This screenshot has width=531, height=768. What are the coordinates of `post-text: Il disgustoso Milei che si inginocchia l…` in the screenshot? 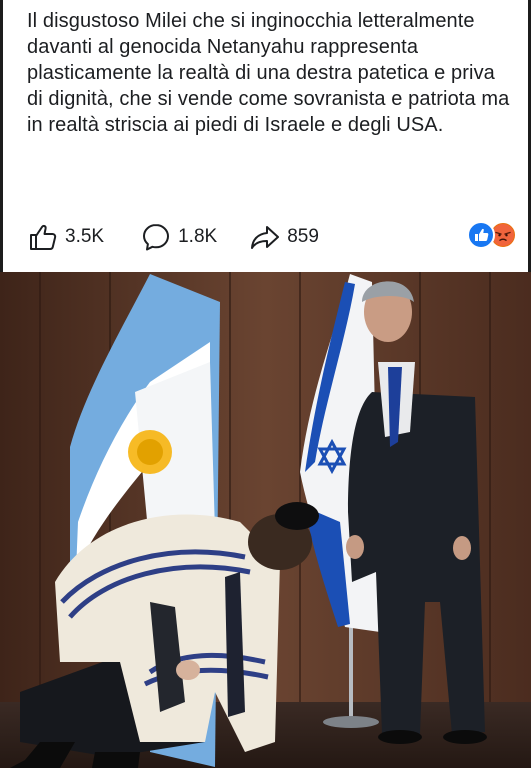 It's located at (268, 73).